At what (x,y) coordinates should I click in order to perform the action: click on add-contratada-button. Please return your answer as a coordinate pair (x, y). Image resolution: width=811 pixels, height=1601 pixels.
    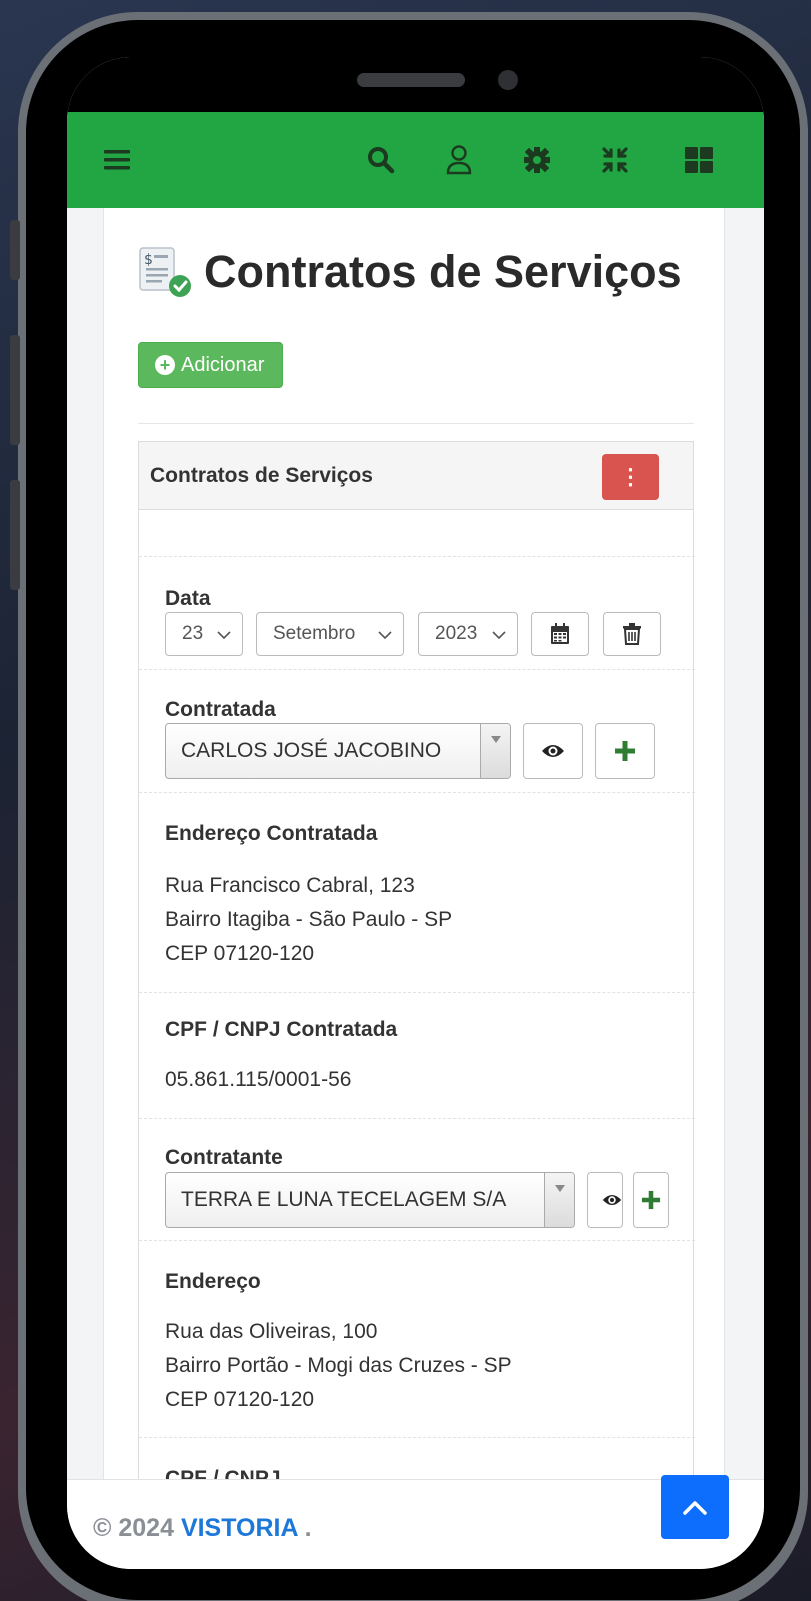
    Looking at the image, I should click on (625, 751).